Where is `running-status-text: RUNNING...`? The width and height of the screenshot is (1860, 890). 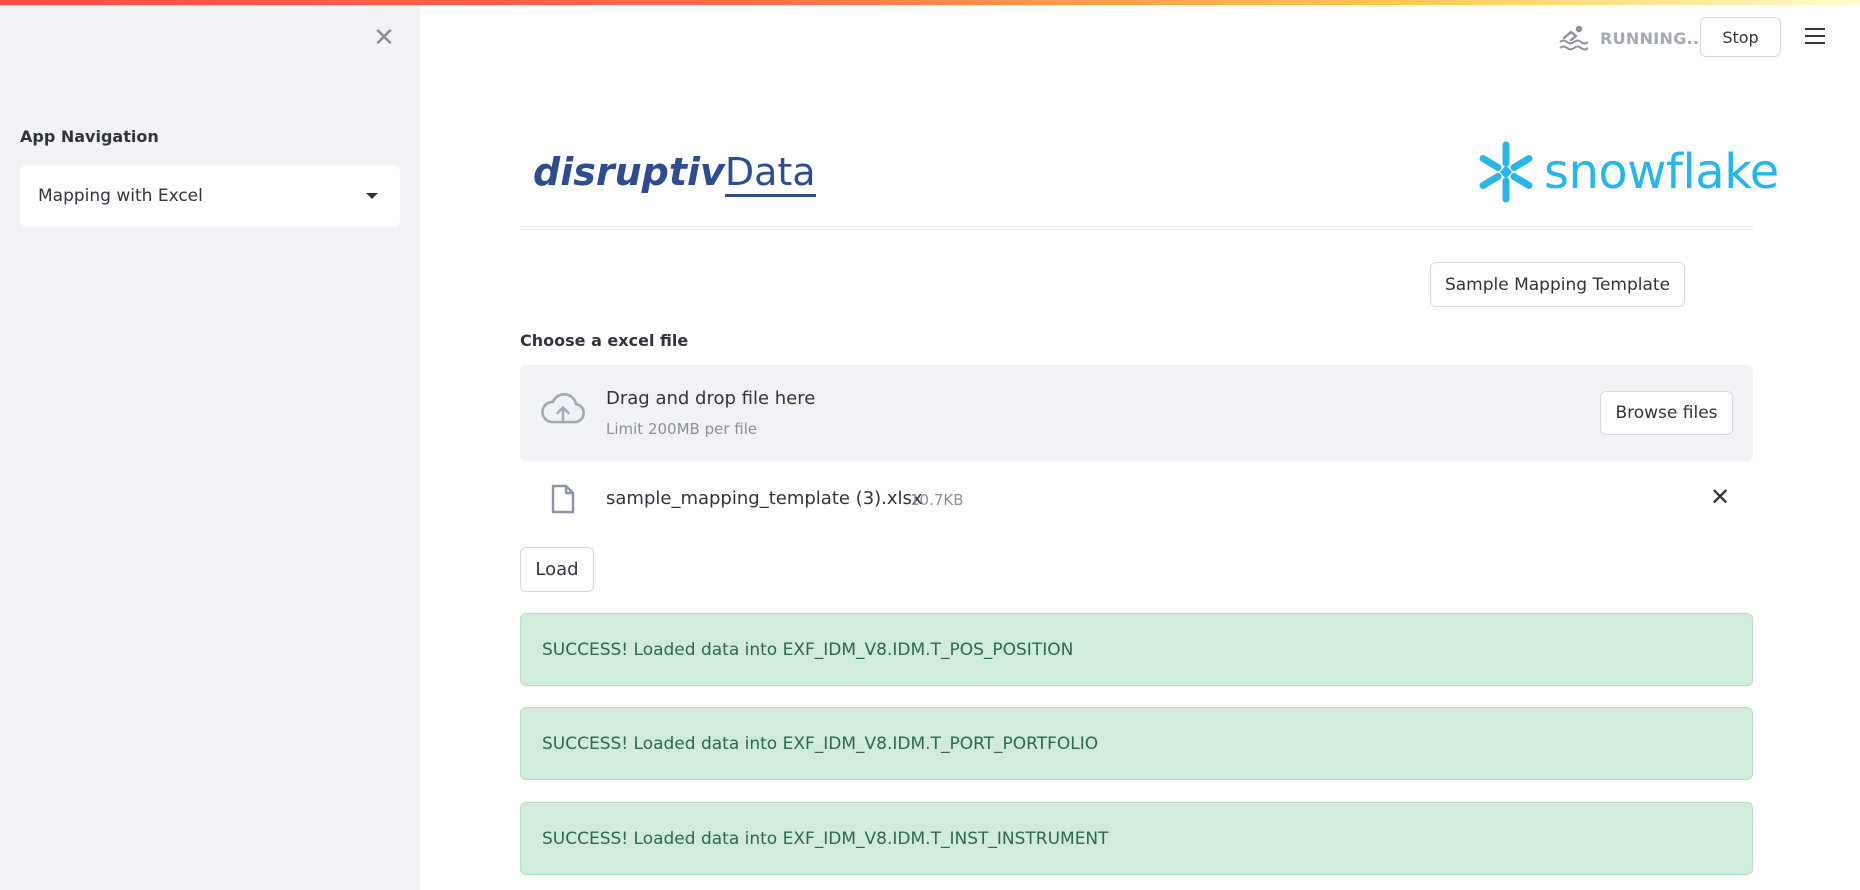
running-status-text: RUNNING... is located at coordinates (1653, 38).